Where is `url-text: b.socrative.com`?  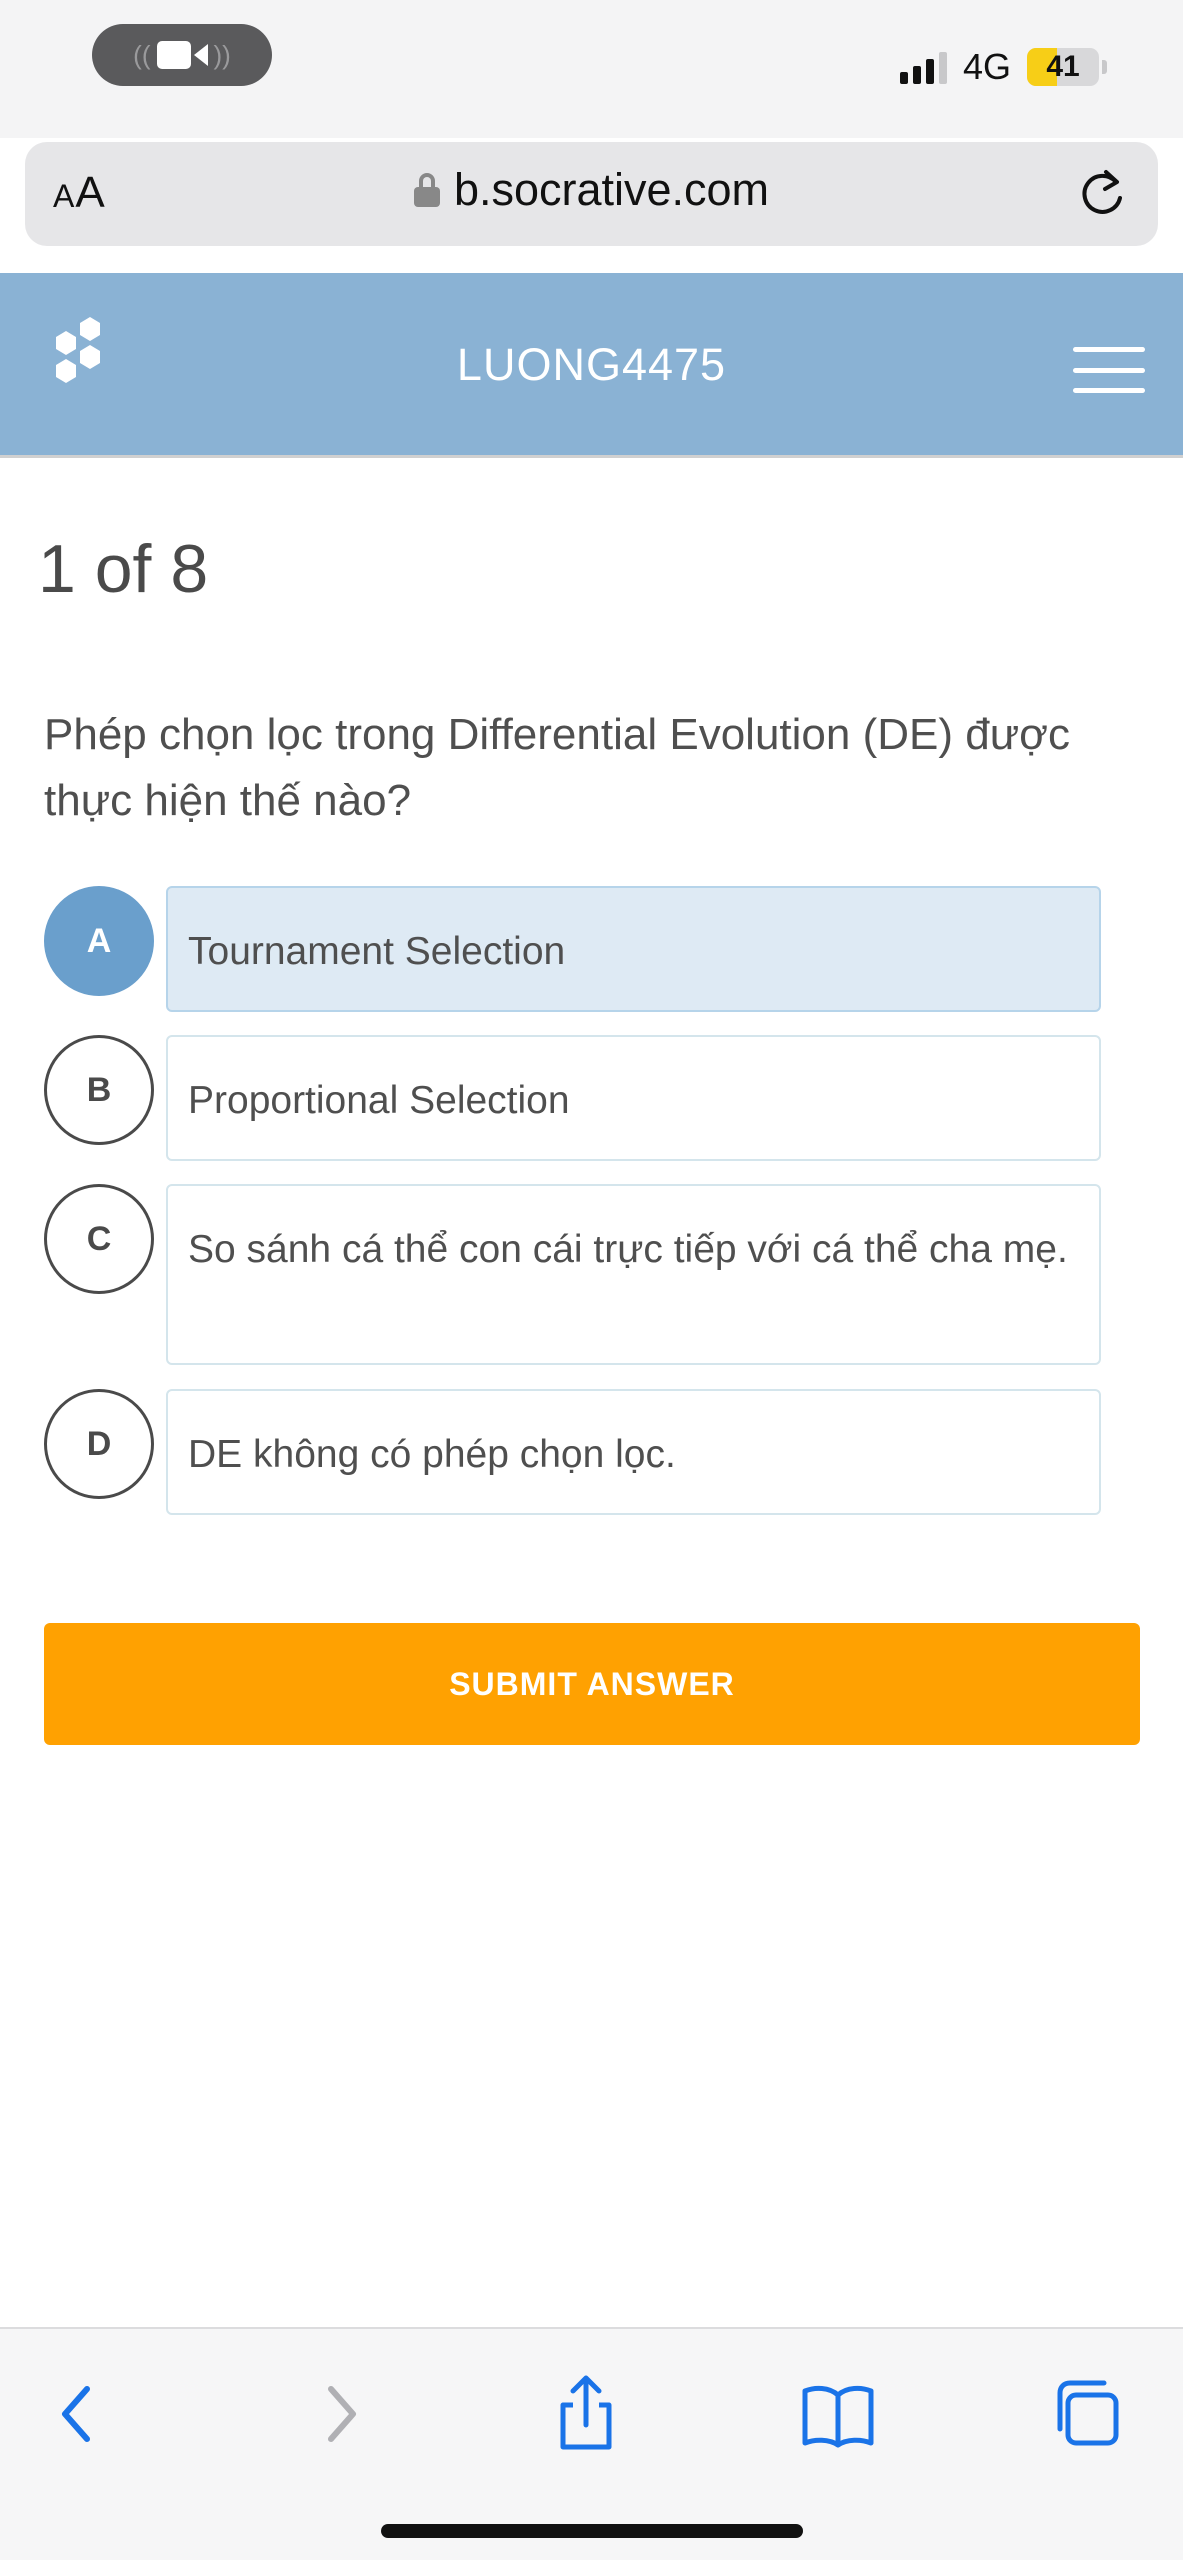
url-text: b.socrative.com is located at coordinates (611, 189).